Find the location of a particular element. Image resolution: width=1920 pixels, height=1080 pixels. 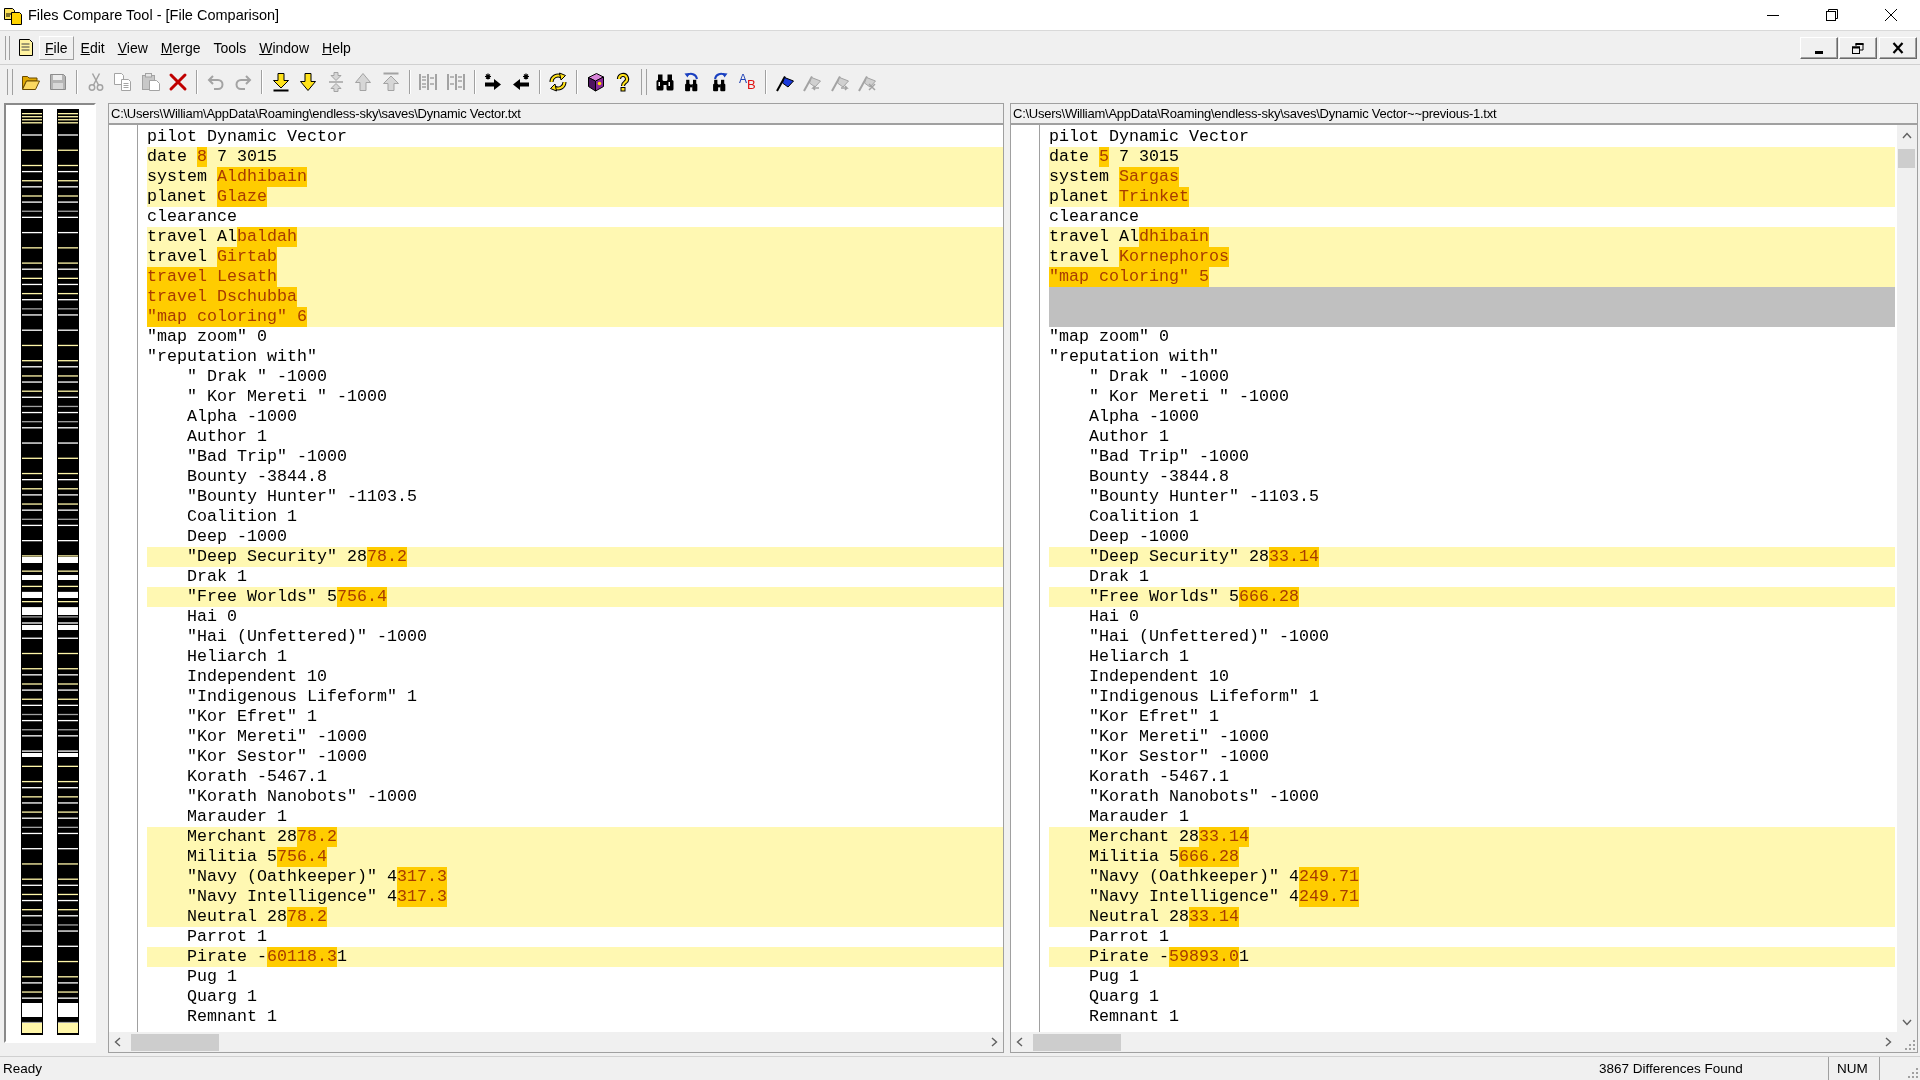

status-message: Ready is located at coordinates (23, 1068).